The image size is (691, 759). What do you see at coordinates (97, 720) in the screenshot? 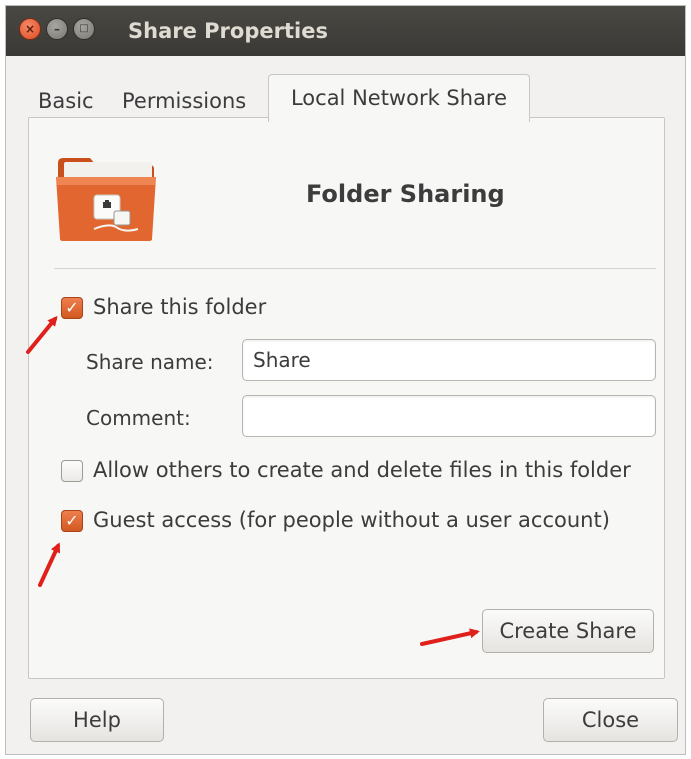
I see `help-button: Help` at bounding box center [97, 720].